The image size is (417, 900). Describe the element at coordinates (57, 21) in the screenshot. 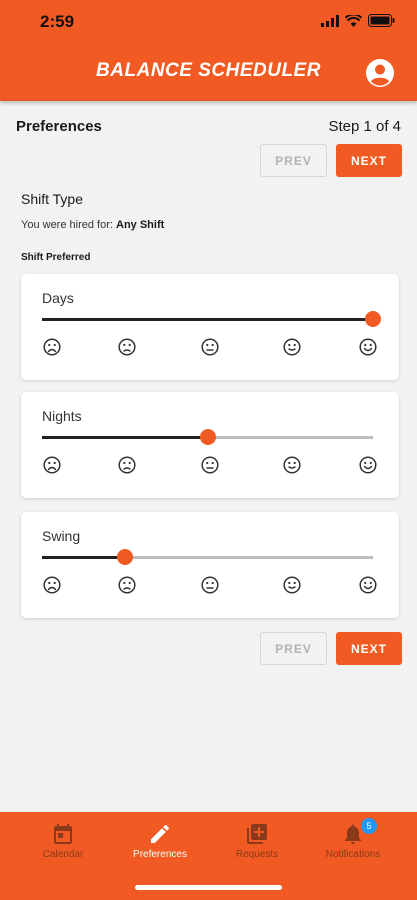

I see `status-time: 2:59` at that location.